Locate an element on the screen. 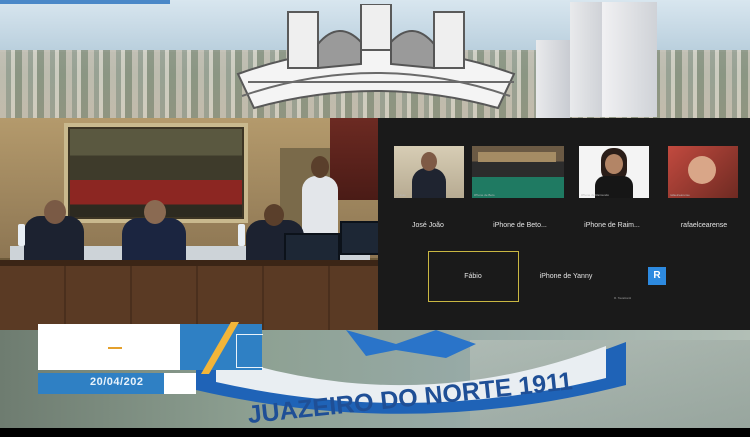  lower-third-frame is located at coordinates (249, 351).